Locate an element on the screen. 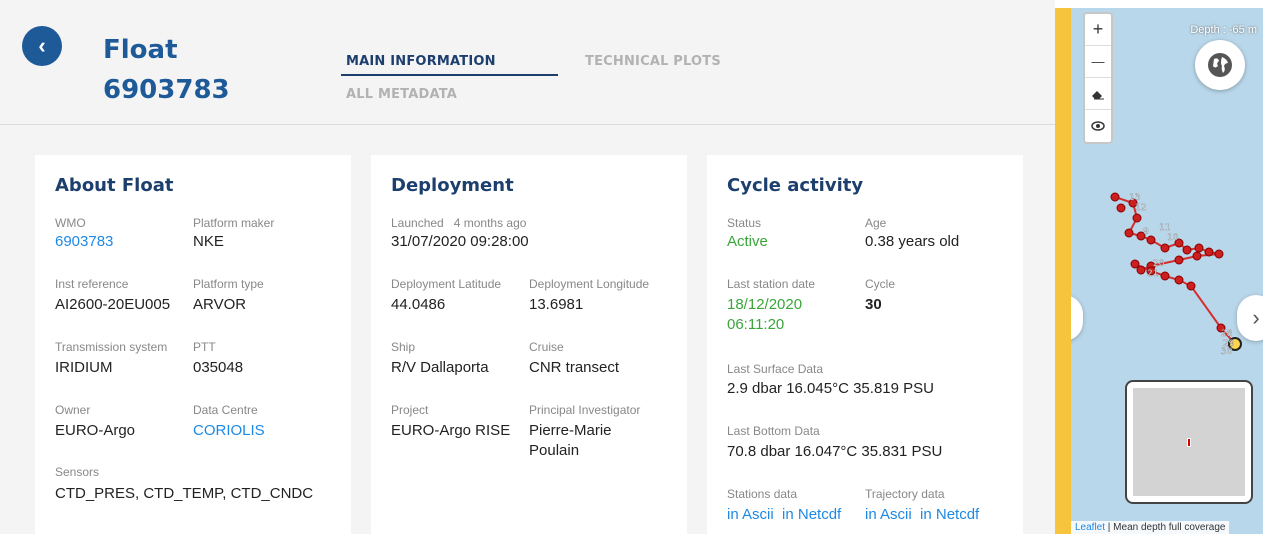 This screenshot has height=534, width=1263. wmo-label: WMO is located at coordinates (70, 223).